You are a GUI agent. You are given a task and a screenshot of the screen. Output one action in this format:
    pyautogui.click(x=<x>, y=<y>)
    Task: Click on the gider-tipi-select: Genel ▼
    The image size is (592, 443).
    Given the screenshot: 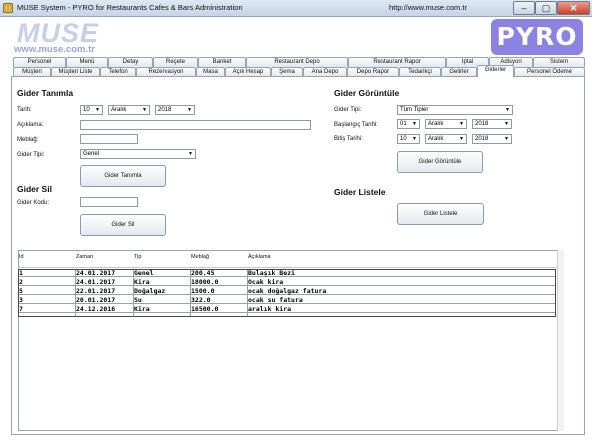 What is the action you would take?
    pyautogui.click(x=138, y=154)
    